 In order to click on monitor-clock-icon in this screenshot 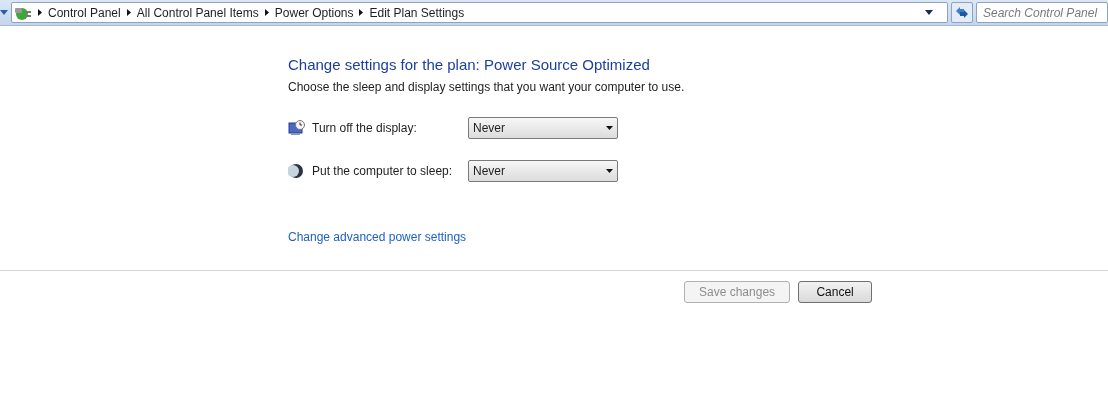, I will do `click(297, 128)`.